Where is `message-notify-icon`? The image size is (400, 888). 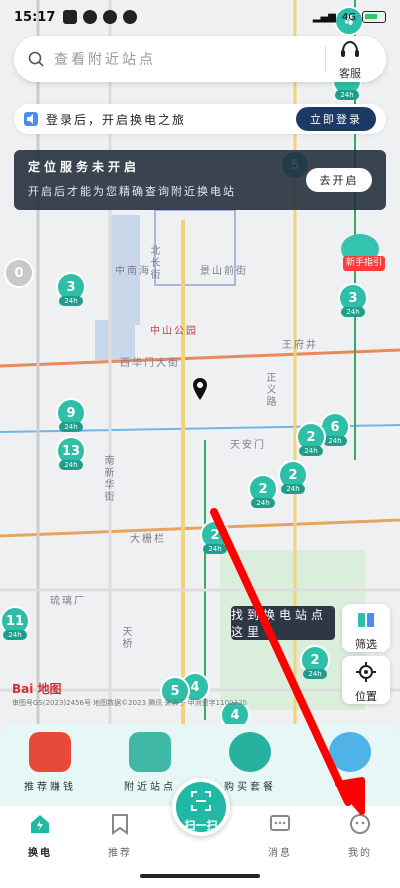 message-notify-icon is located at coordinates (70, 17).